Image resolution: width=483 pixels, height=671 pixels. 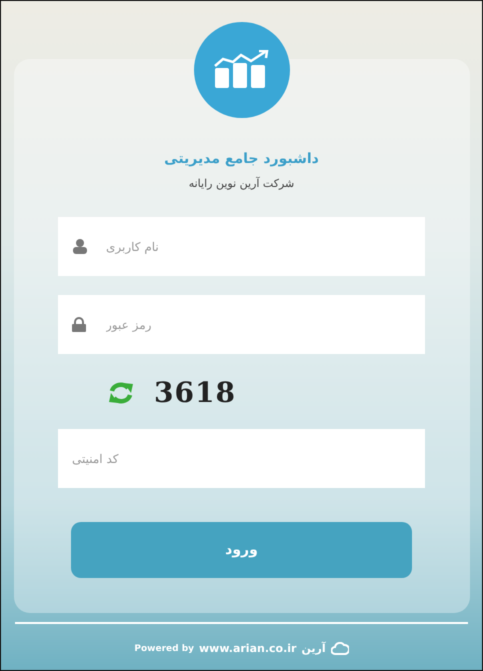 What do you see at coordinates (241, 70) in the screenshot?
I see `chart-growth-icon` at bounding box center [241, 70].